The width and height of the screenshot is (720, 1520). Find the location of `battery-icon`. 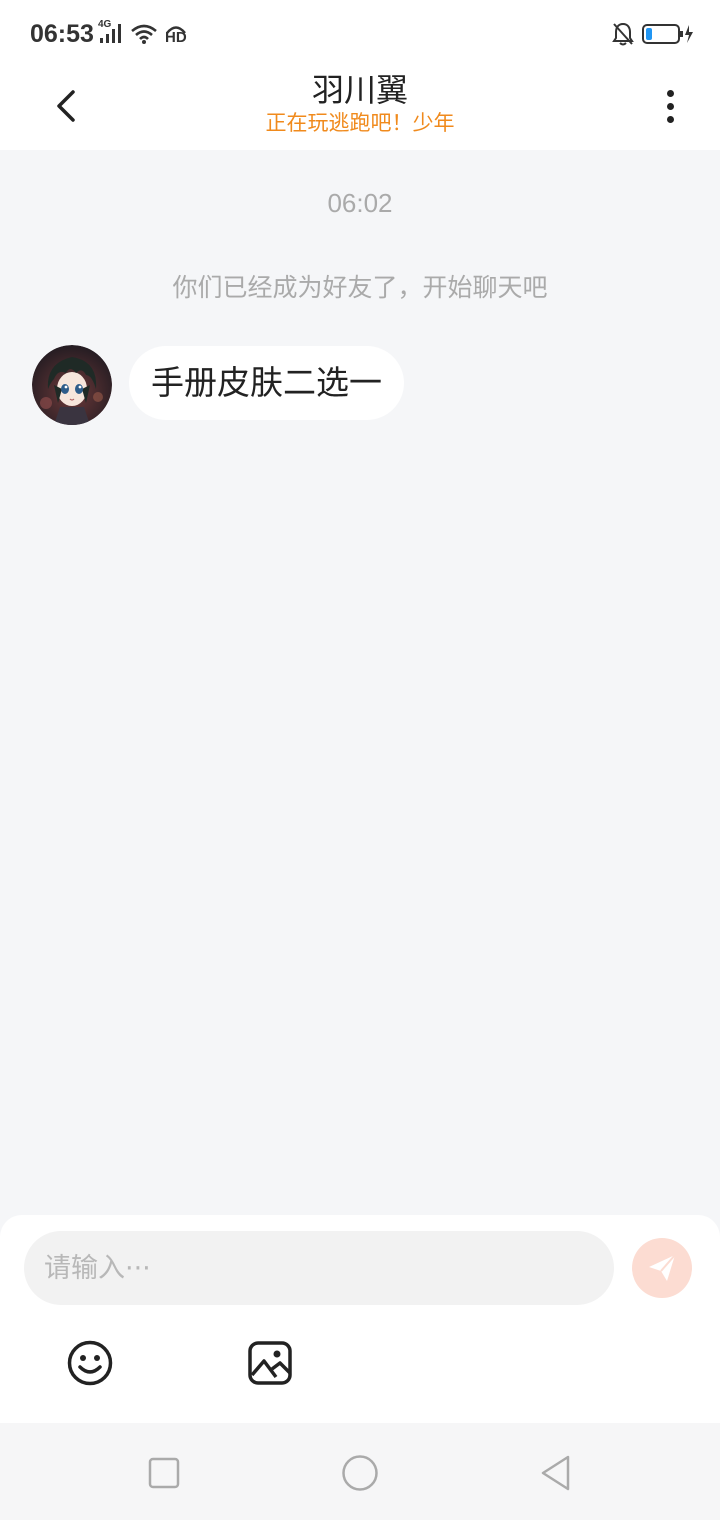

battery-icon is located at coordinates (668, 34).